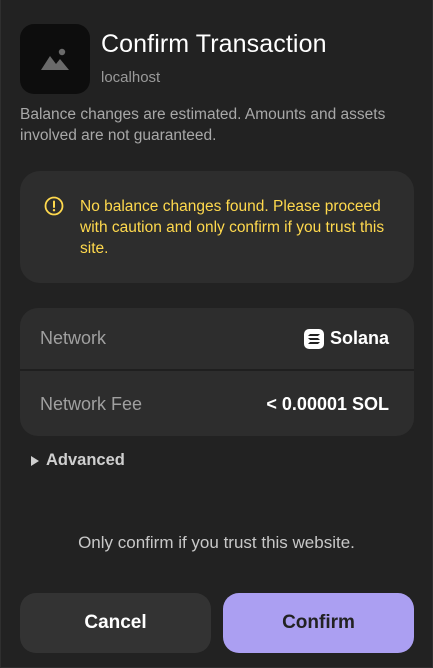 Image resolution: width=433 pixels, height=668 pixels. What do you see at coordinates (216, 542) in the screenshot?
I see `trust-note: Only confirm if you trust this website.` at bounding box center [216, 542].